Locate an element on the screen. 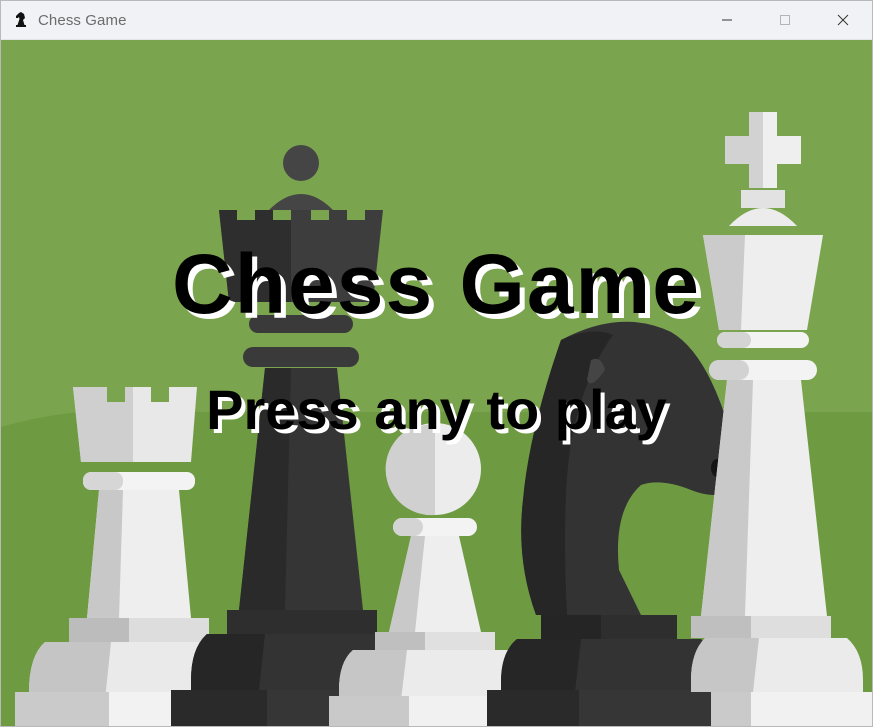 The width and height of the screenshot is (873, 727). maximize-button is located at coordinates (785, 20).